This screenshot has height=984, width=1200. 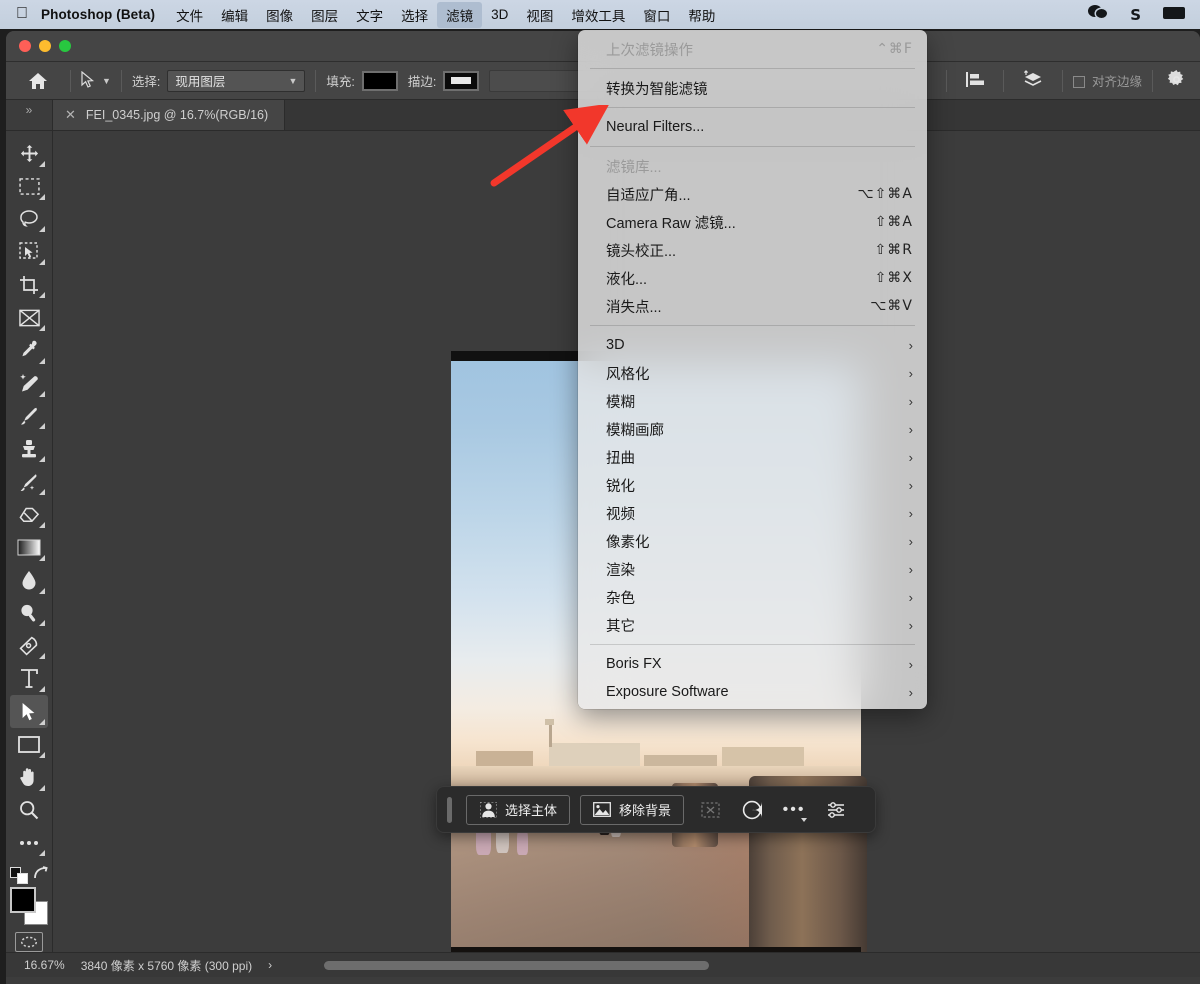 I want to click on window-minimize-button, so click(x=45, y=46).